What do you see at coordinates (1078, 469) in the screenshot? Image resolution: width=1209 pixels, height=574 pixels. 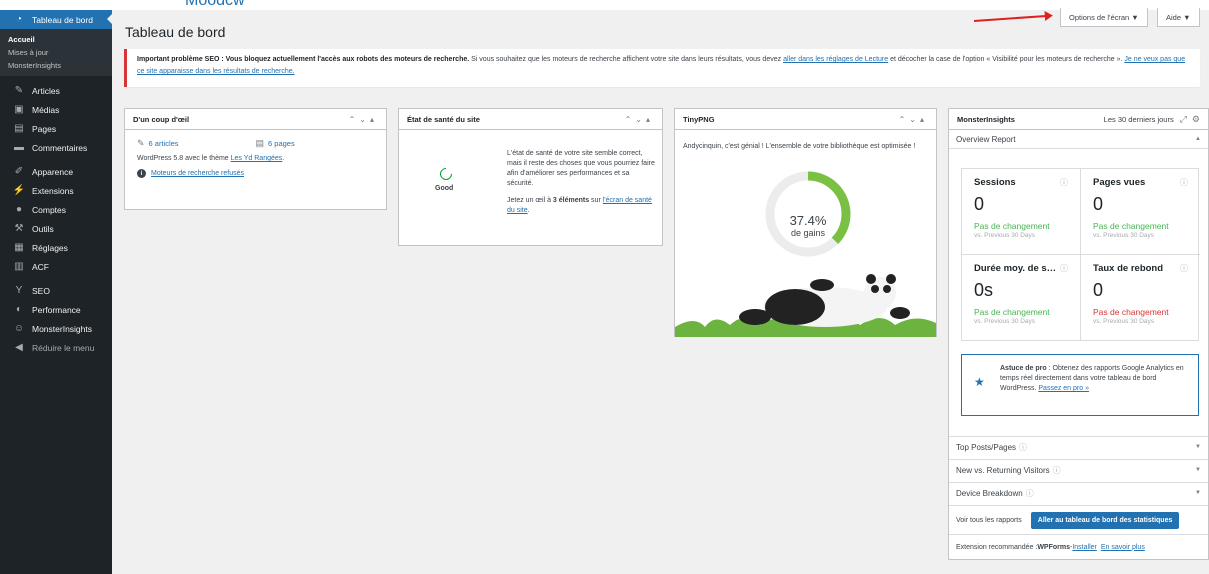 I see `section-new-vs-returning: New vs. Returning Visitors ⓘ ▼` at bounding box center [1078, 469].